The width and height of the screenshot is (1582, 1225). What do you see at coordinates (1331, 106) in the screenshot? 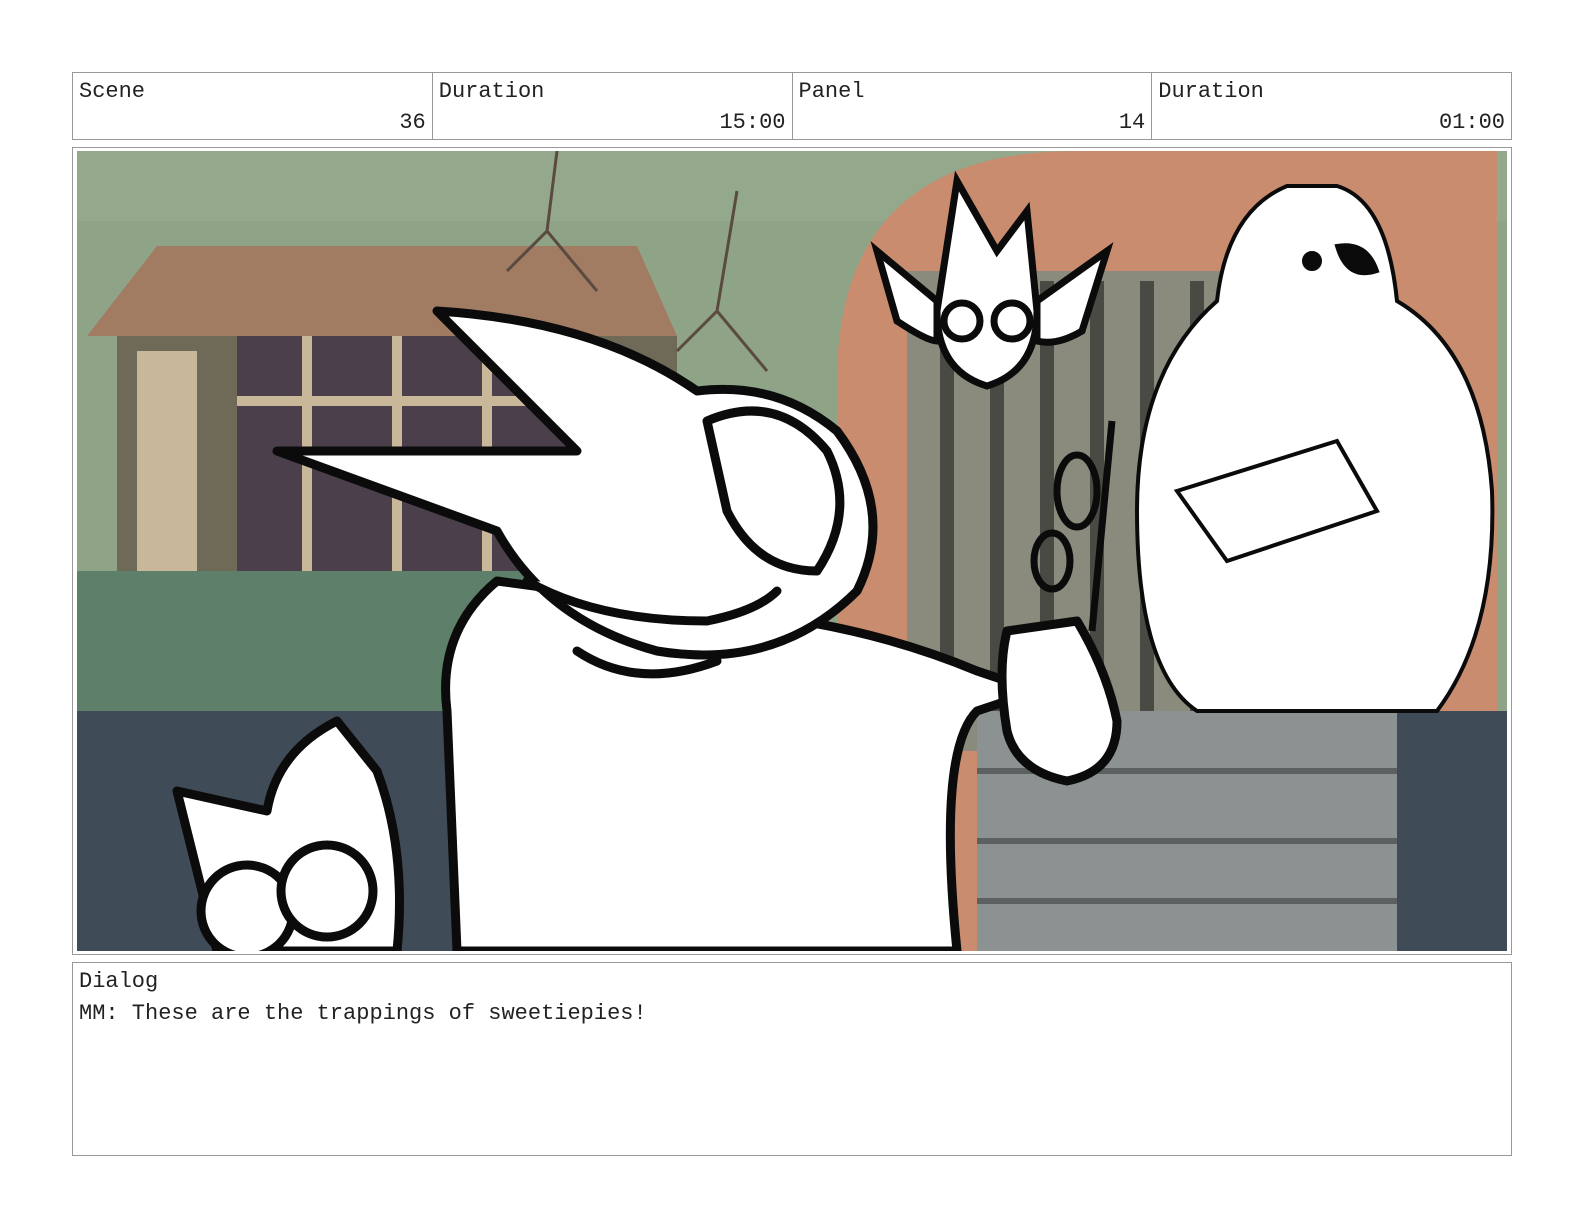
I see `panel-duration-cell: Duration 01:00` at bounding box center [1331, 106].